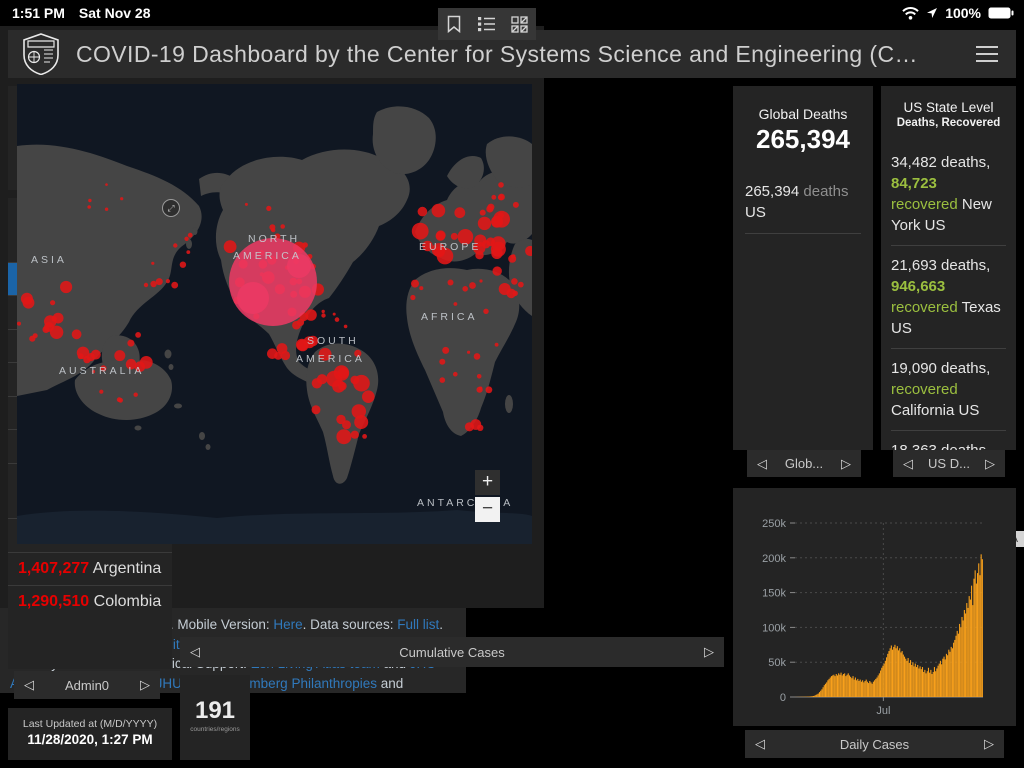 The image size is (1024, 768). I want to click on bookmarks-icon, so click(454, 24).